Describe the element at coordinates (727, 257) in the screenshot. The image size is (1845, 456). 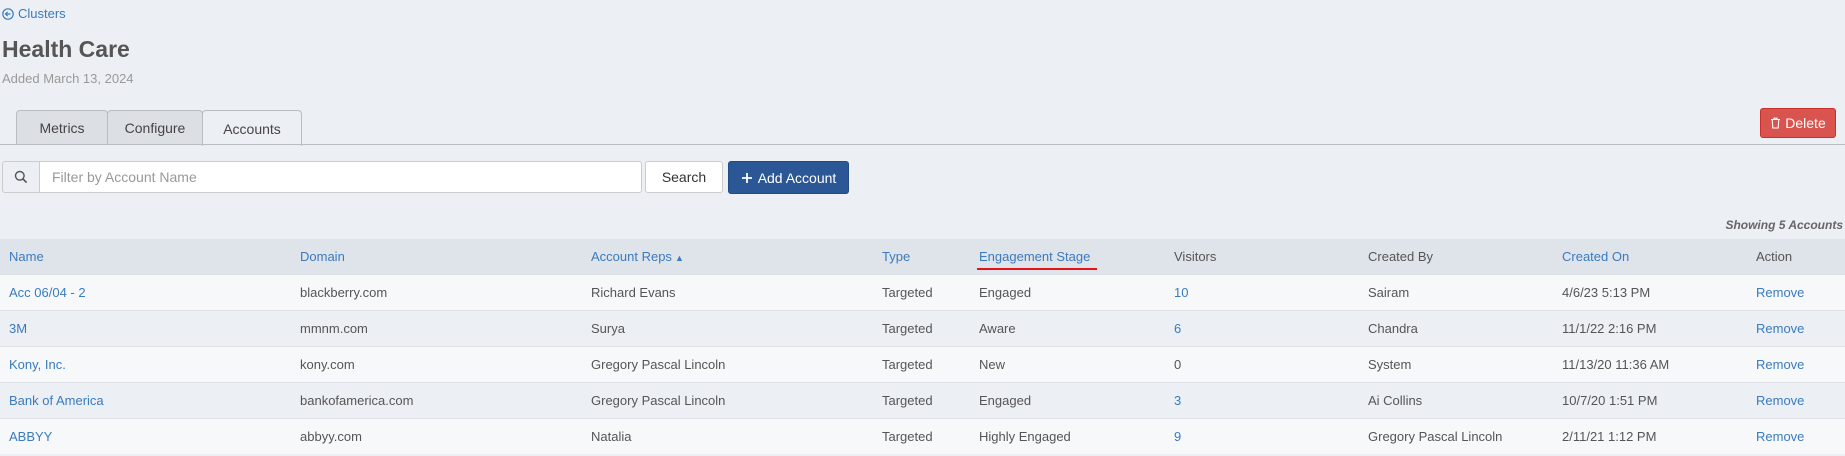
I see `column-header-account-reps: Account Reps ▲` at that location.